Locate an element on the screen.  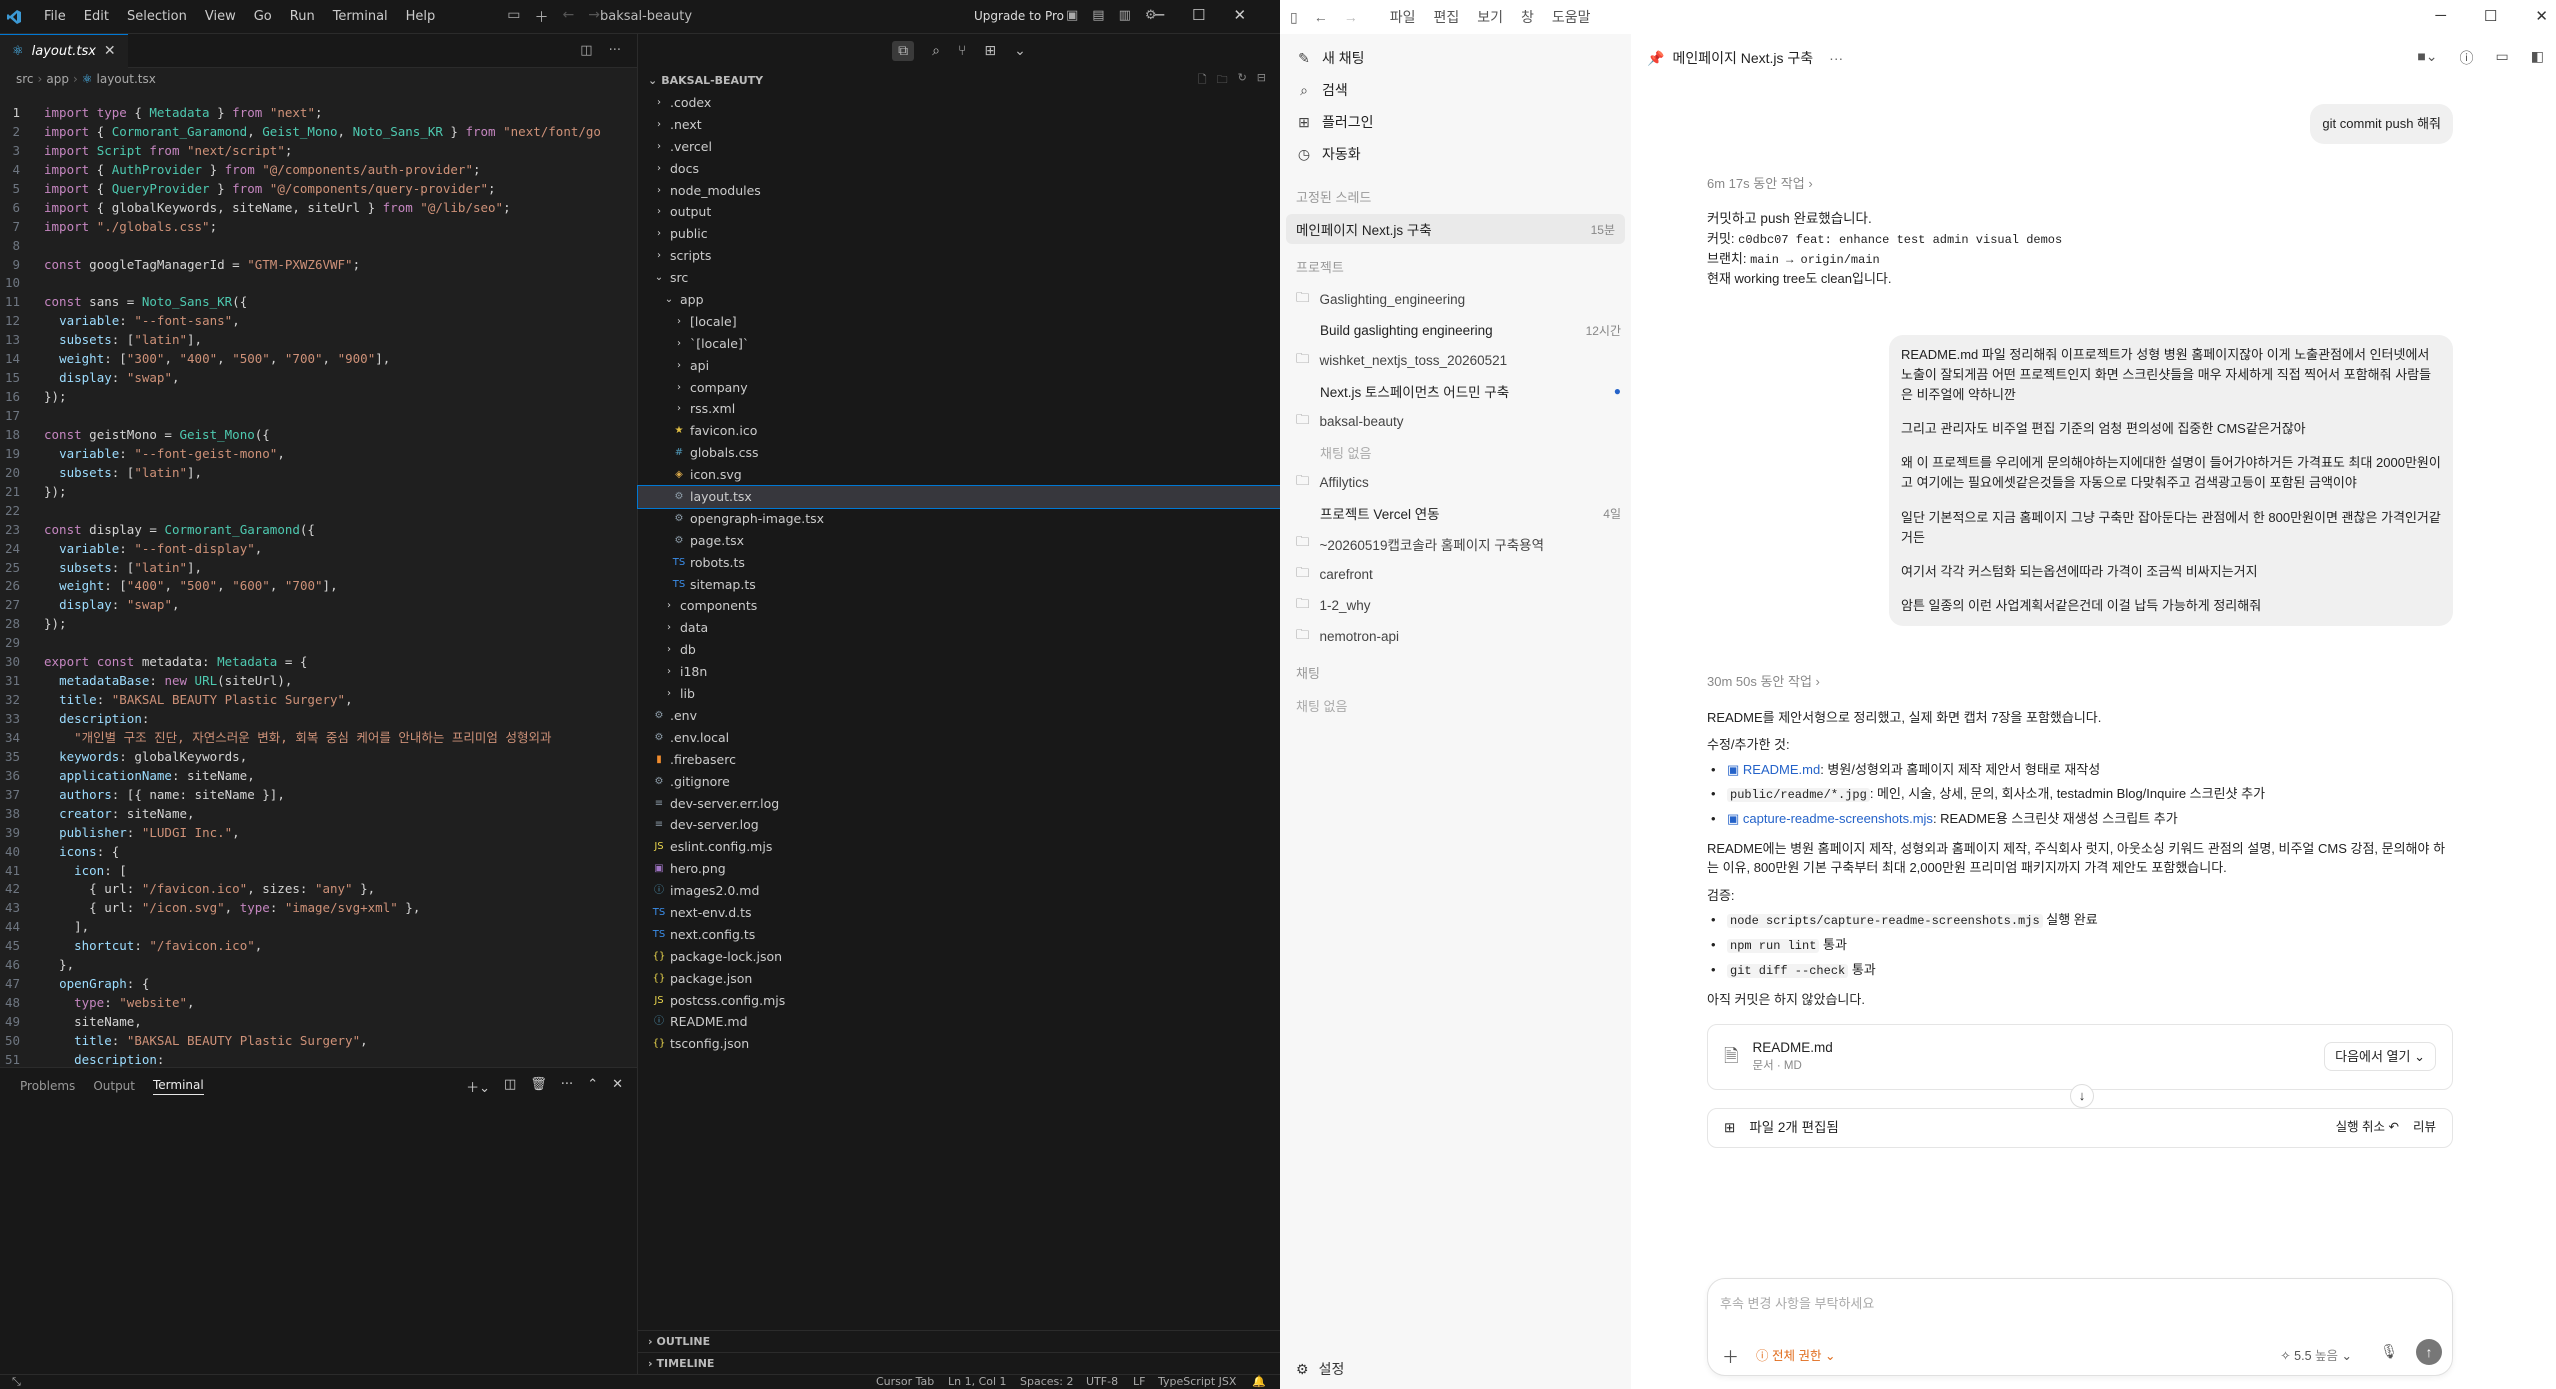
project-item: 🗀 baksal-beauty is located at coordinates (1455, 421).